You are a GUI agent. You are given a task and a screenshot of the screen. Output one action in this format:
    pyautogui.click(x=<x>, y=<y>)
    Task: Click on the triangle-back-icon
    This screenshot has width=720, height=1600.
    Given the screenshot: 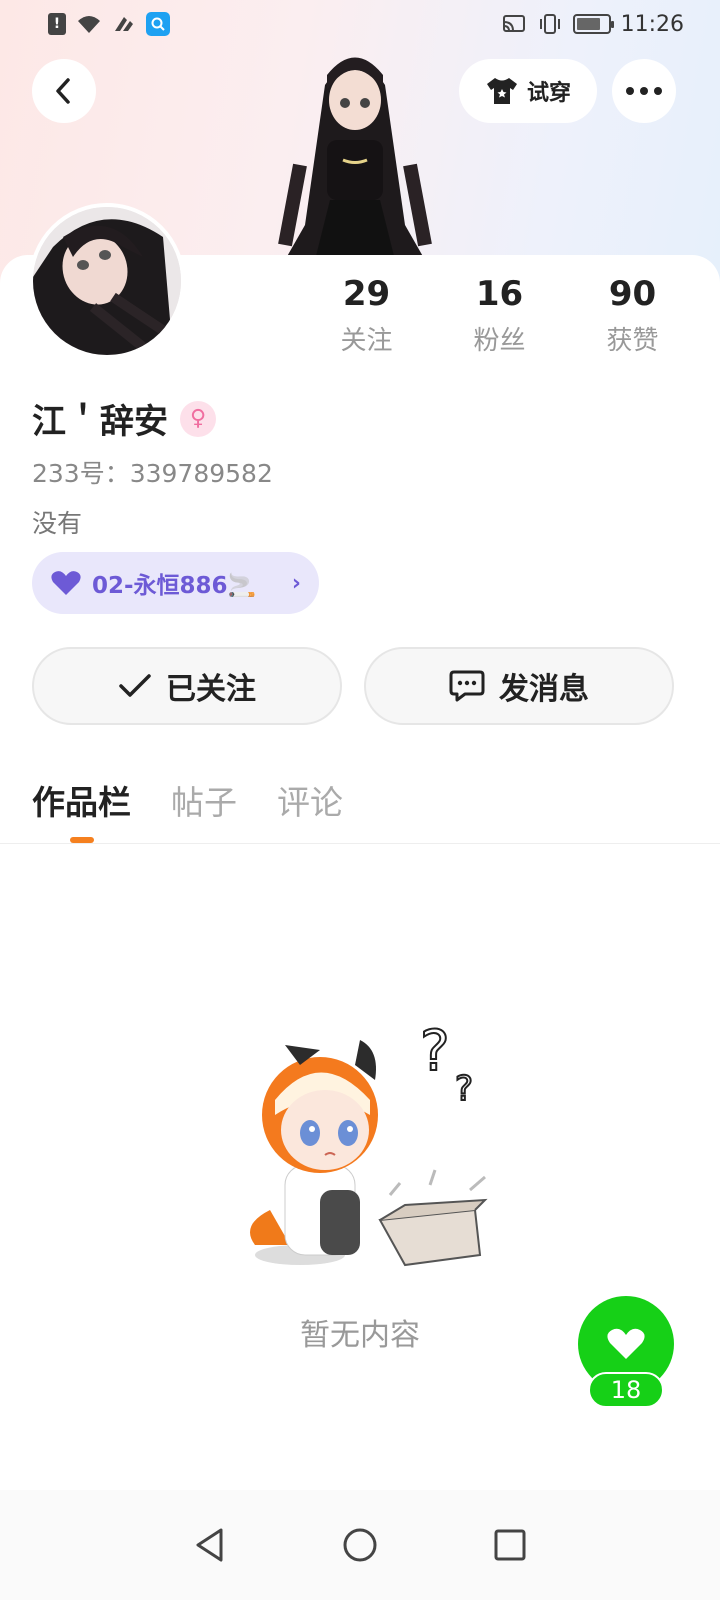 What is the action you would take?
    pyautogui.click(x=209, y=1545)
    